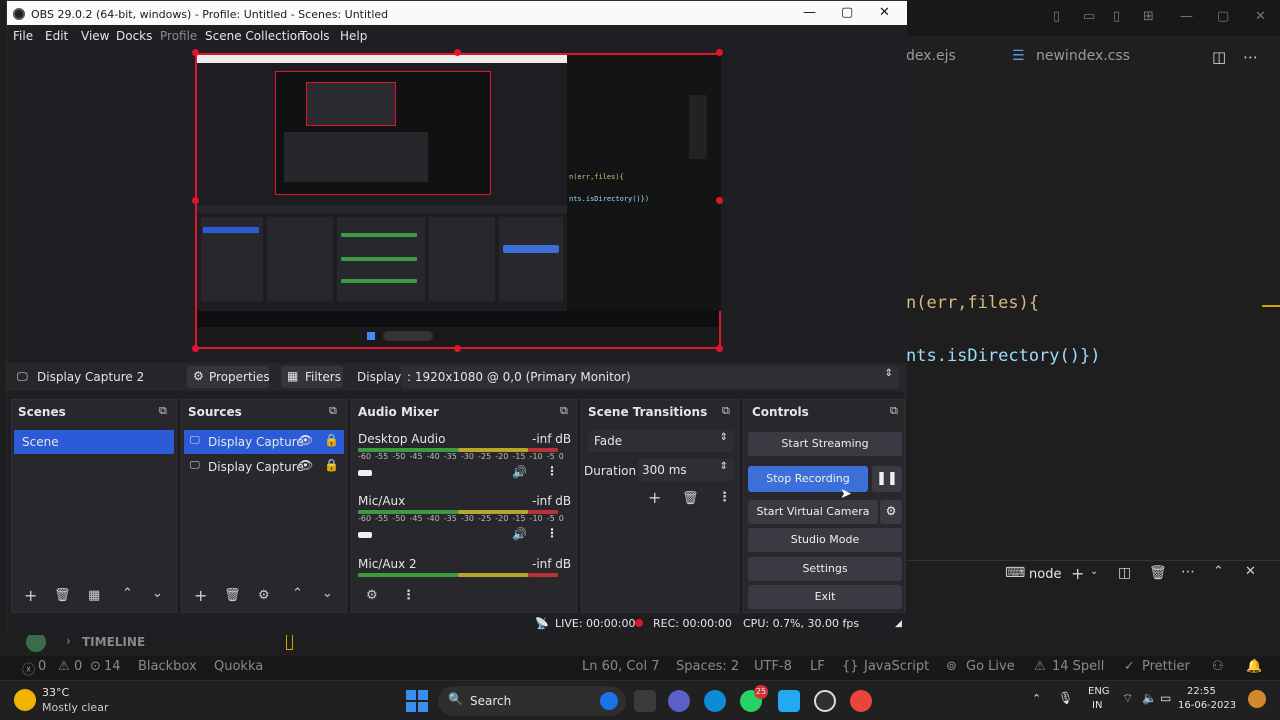  What do you see at coordinates (167, 666) in the screenshot?
I see `blackbox-status: Blackbox` at bounding box center [167, 666].